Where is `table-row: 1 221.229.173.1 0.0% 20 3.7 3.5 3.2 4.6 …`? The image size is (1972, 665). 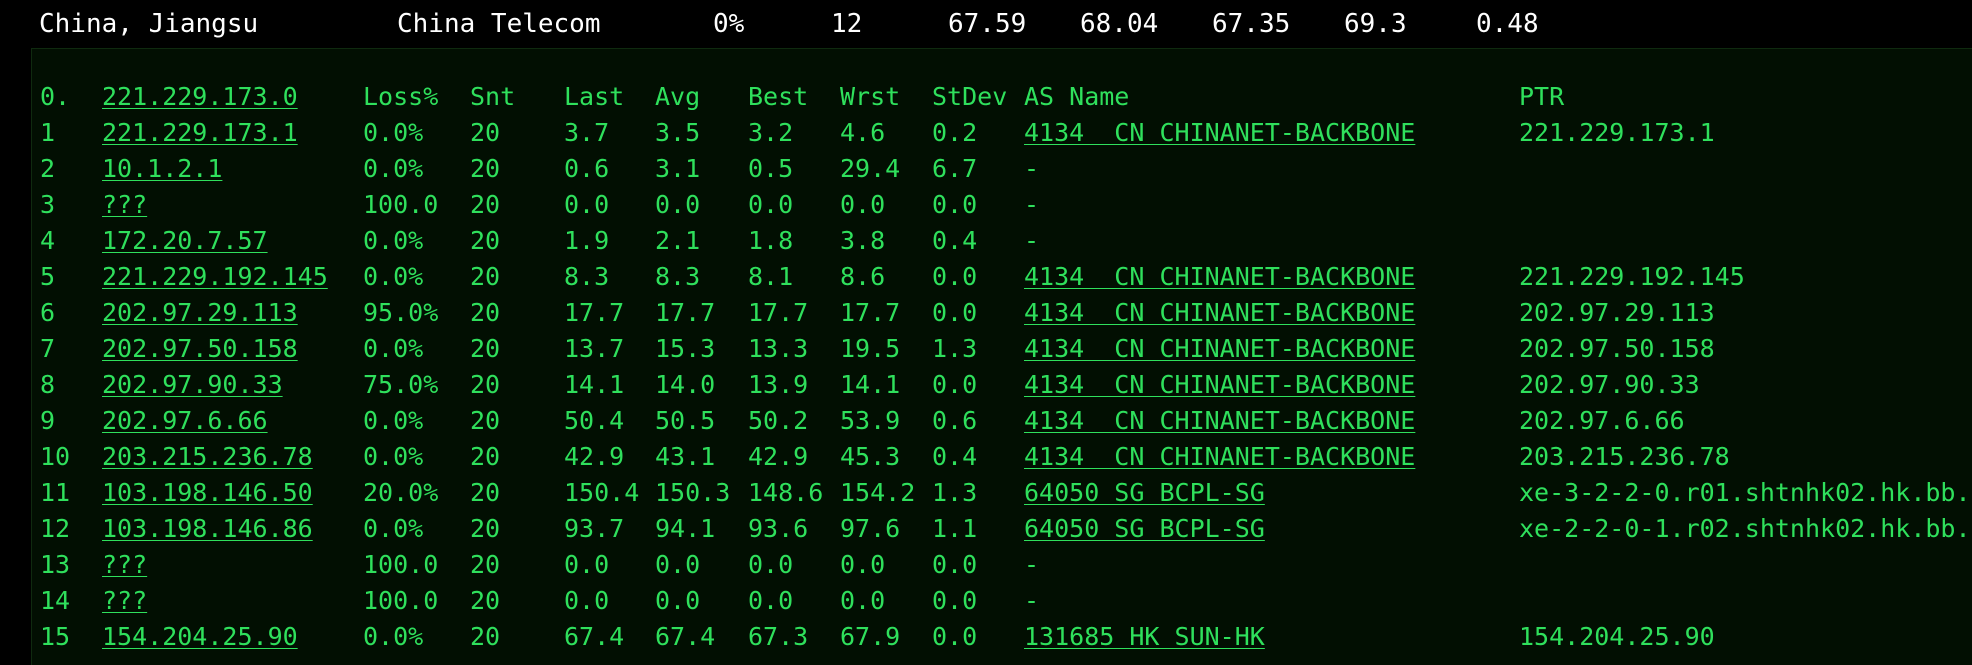
table-row: 1 221.229.173.1 0.0% 20 3.7 3.5 3.2 4.6 … is located at coordinates (1002, 133).